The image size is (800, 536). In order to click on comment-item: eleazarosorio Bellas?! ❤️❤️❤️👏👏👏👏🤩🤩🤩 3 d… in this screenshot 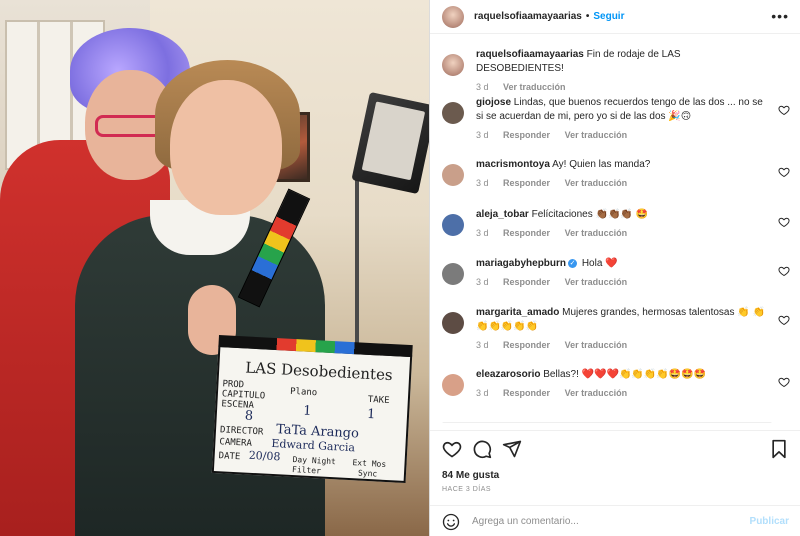, I will do `click(618, 383)`.